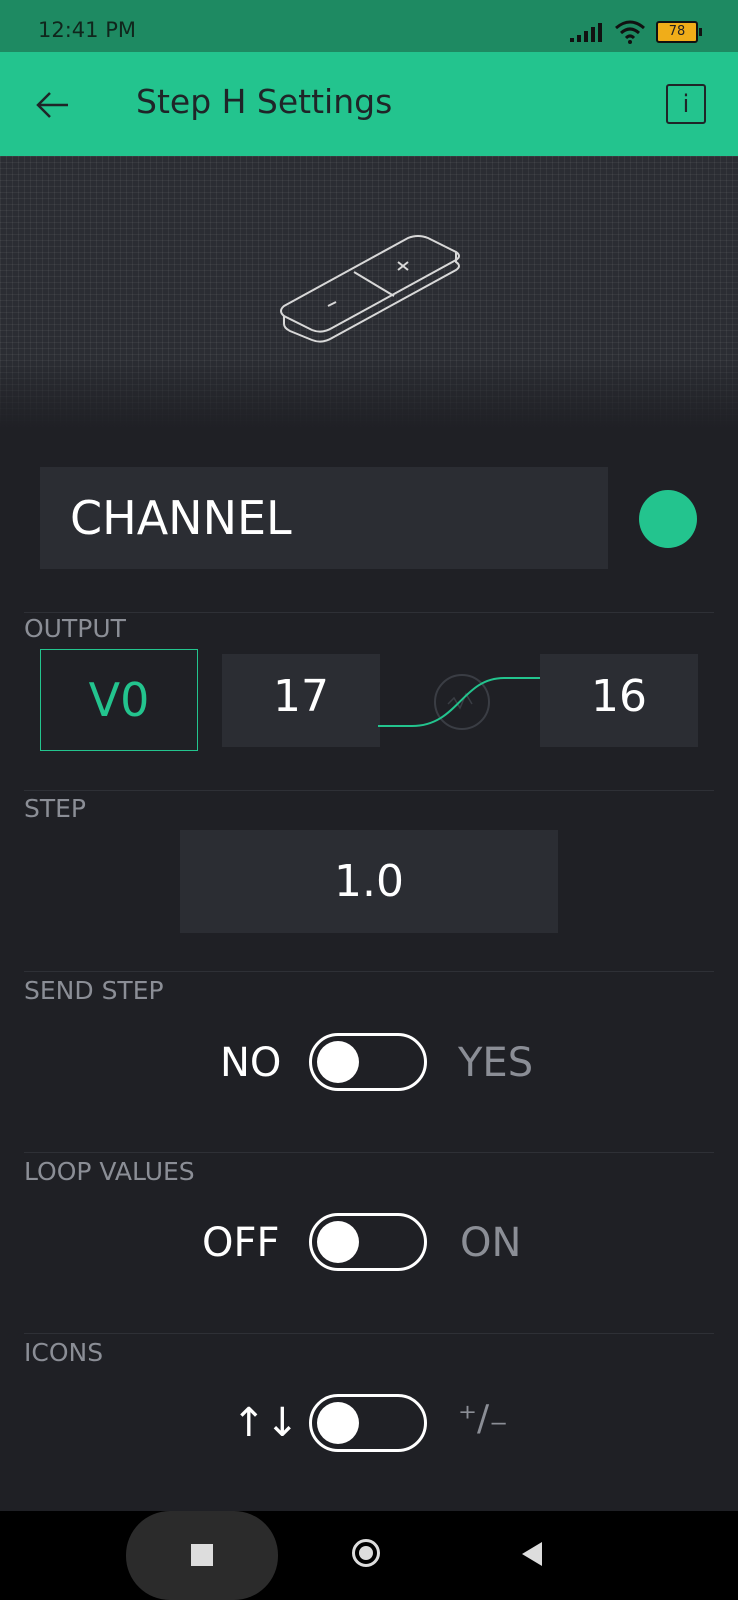 Image resolution: width=738 pixels, height=1600 pixels. What do you see at coordinates (483, 1418) in the screenshot?
I see `icons-plus-minus-option: ⁺/₋` at bounding box center [483, 1418].